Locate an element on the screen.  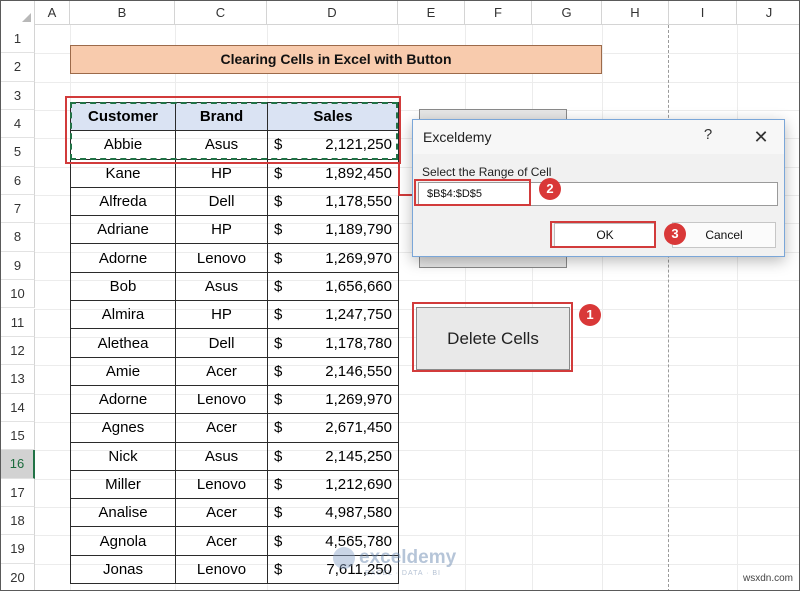
header-sales: Sales is located at coordinates (333, 116).